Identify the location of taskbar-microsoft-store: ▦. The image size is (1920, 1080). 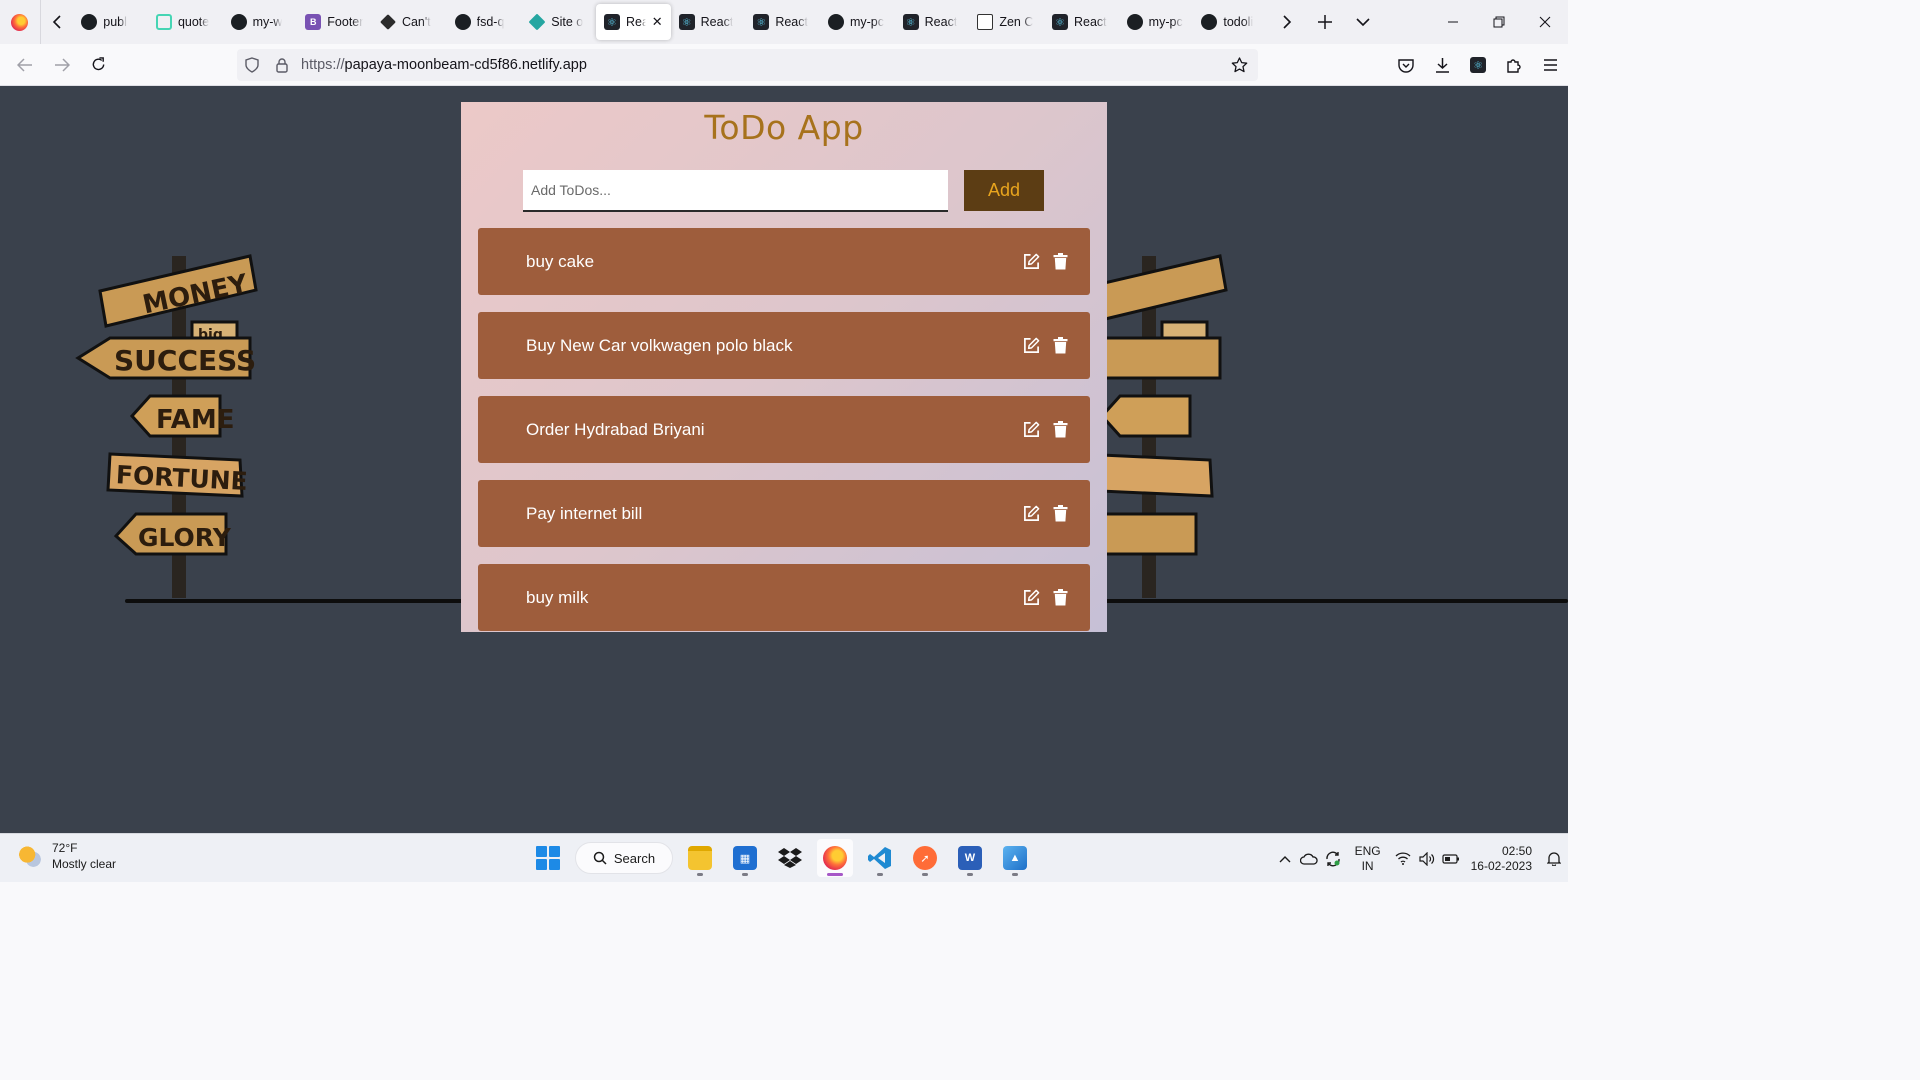
(745, 858).